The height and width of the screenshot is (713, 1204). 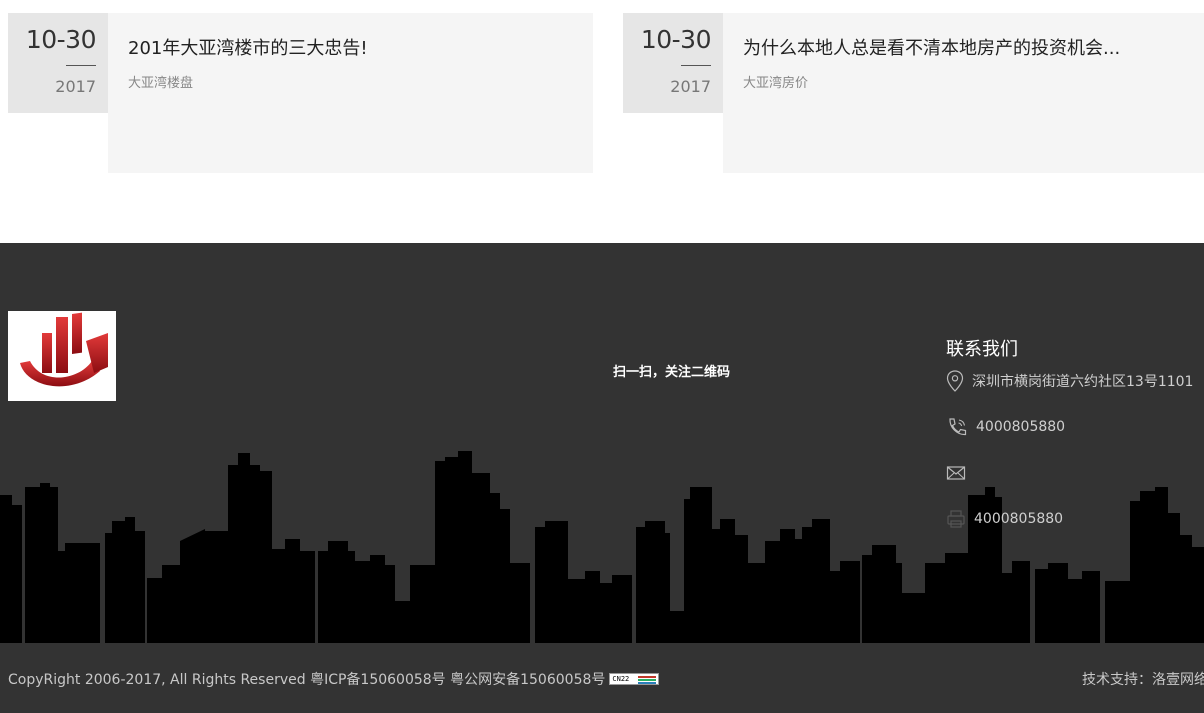 What do you see at coordinates (64, 349) in the screenshot?
I see `logo-mark-icon` at bounding box center [64, 349].